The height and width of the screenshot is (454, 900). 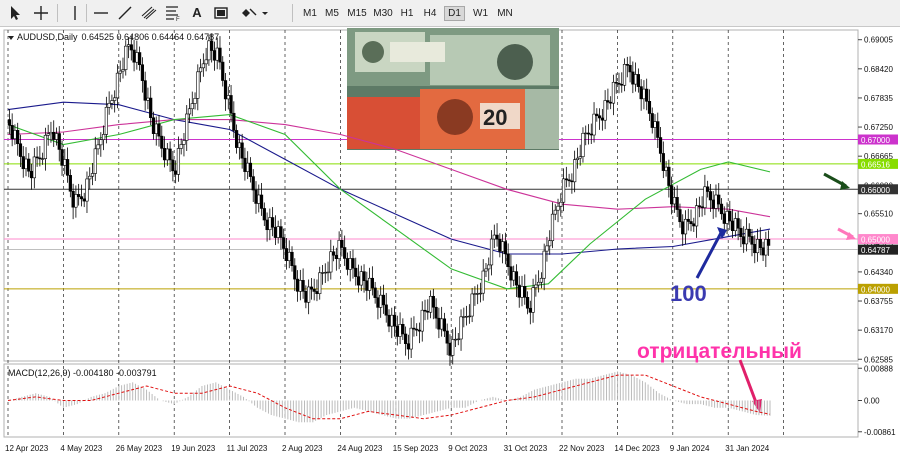 I want to click on price-level-tag-text: 0.64000, so click(x=875, y=289).